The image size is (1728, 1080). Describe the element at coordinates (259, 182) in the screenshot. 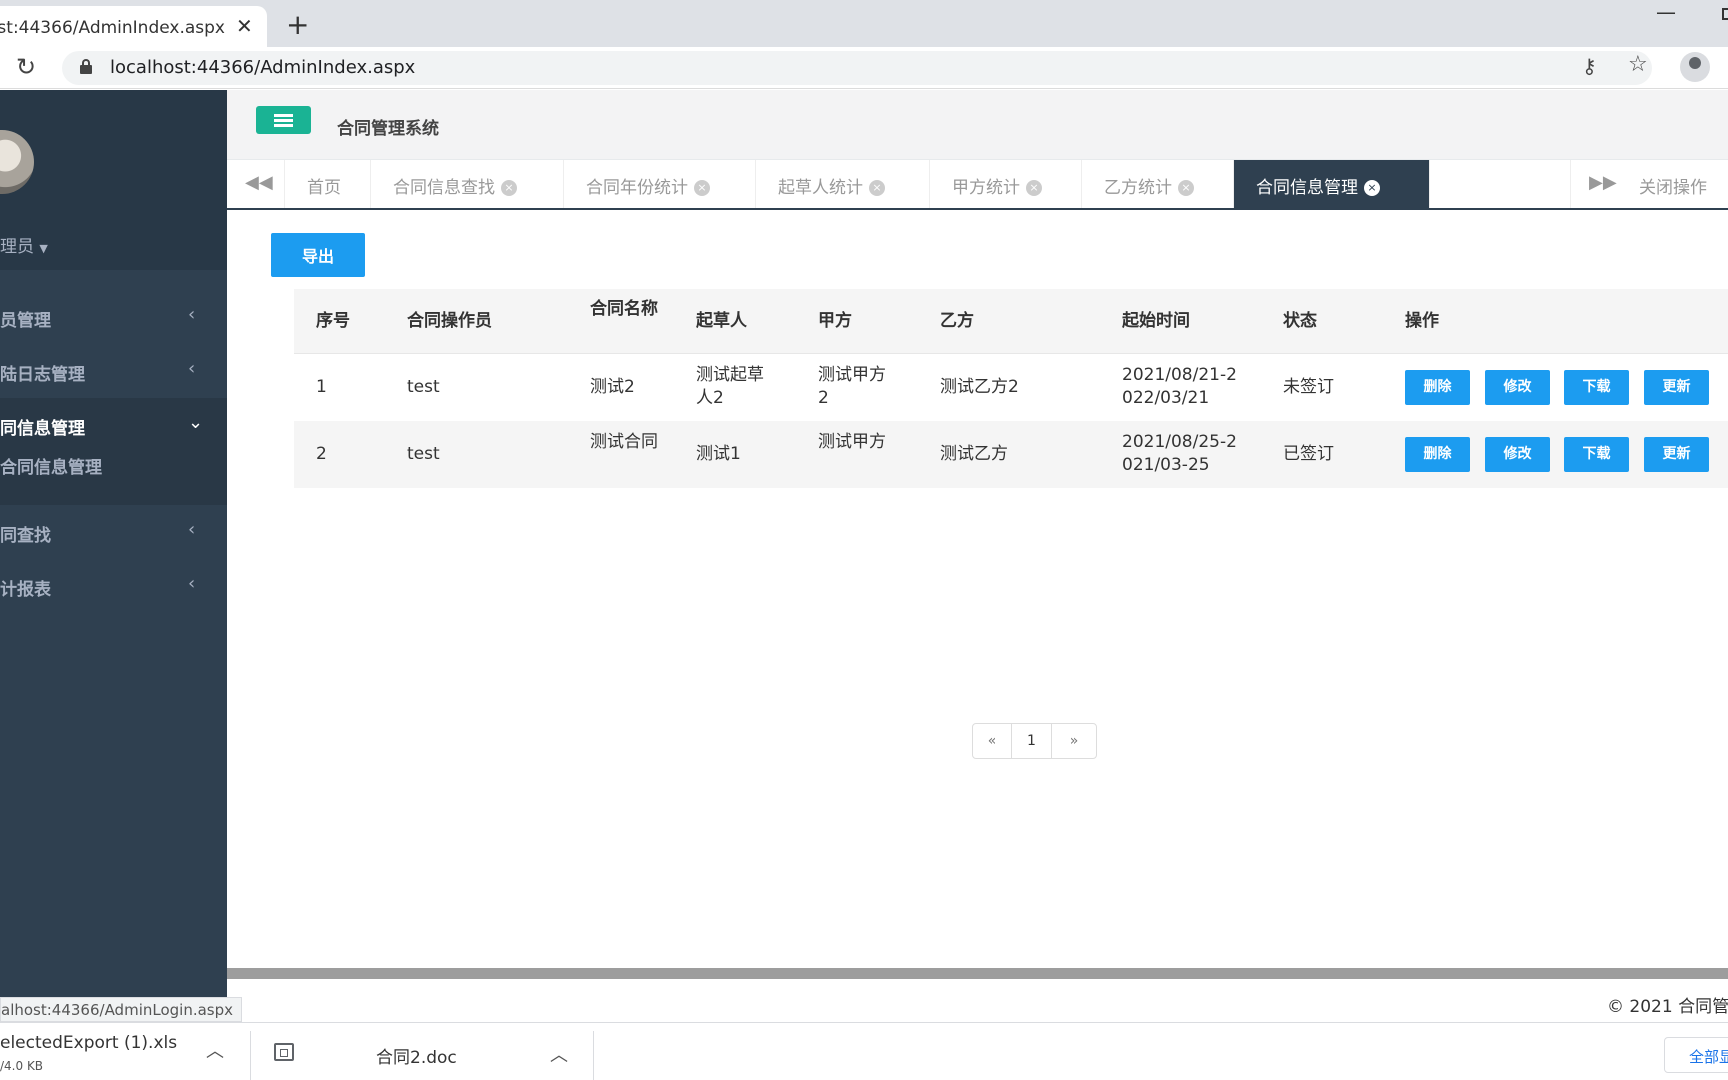

I see `double-left-icon: ◀◀` at that location.